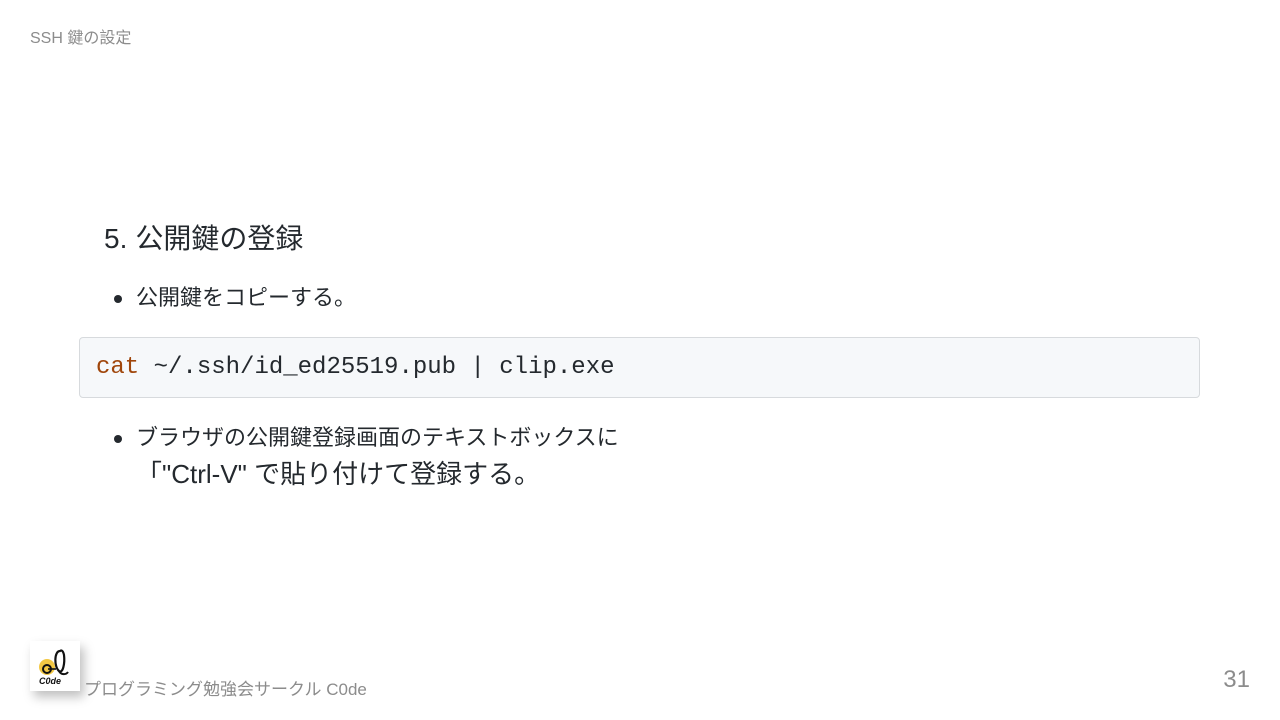 This screenshot has width=1280, height=720. What do you see at coordinates (377, 367) in the screenshot?
I see `code-arguments: ~/.ssh/id_ed25519.pub | clip.exe` at bounding box center [377, 367].